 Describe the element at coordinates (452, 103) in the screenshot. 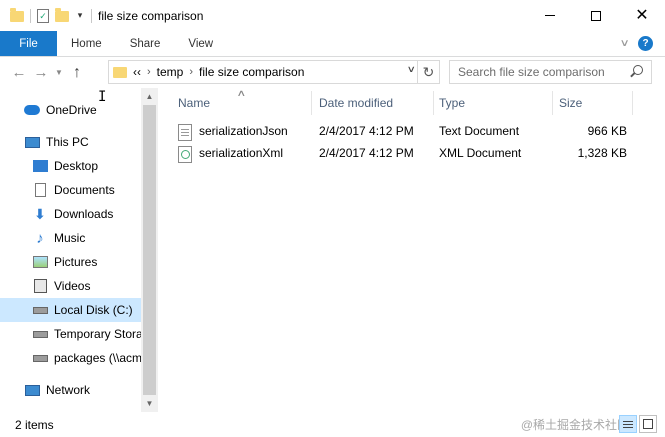

I see `column-header-type: Type` at that location.